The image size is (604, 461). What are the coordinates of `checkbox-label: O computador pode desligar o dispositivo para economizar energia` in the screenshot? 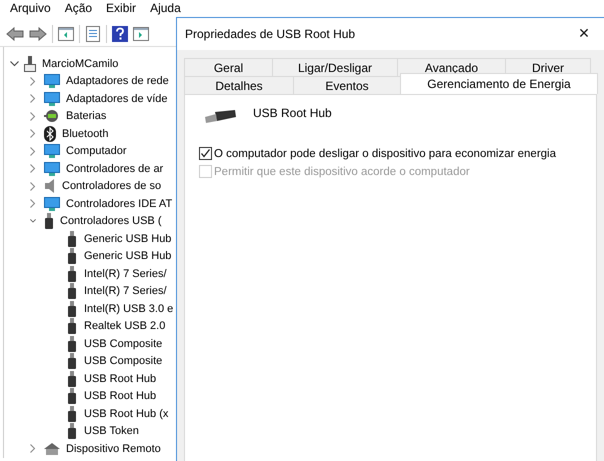 It's located at (385, 154).